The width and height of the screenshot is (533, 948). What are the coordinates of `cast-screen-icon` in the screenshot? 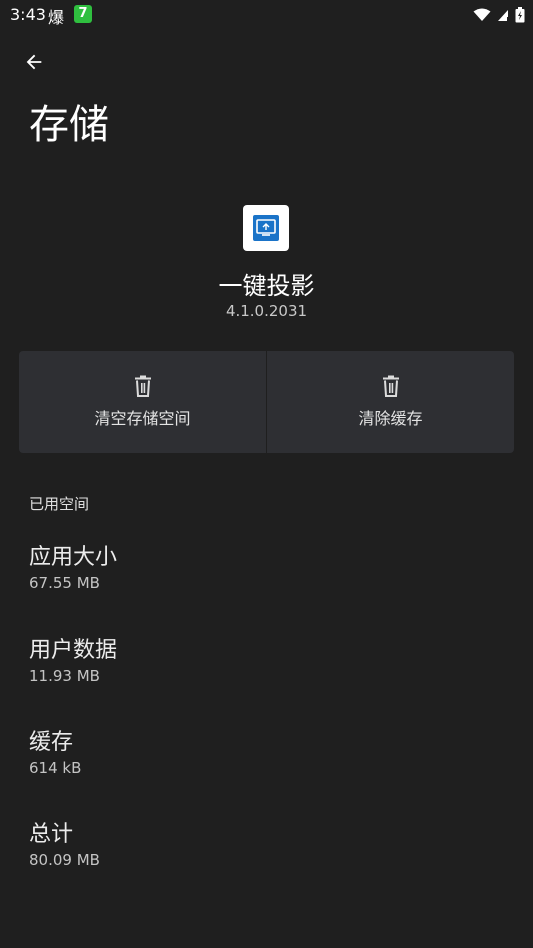 It's located at (266, 228).